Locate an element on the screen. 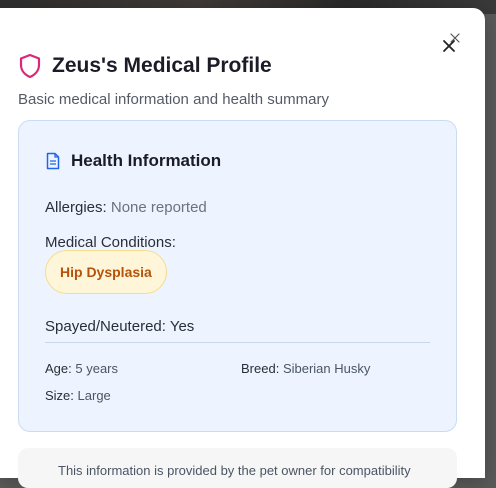  breed-row: Breed: Siberian Husky is located at coordinates (305, 368).